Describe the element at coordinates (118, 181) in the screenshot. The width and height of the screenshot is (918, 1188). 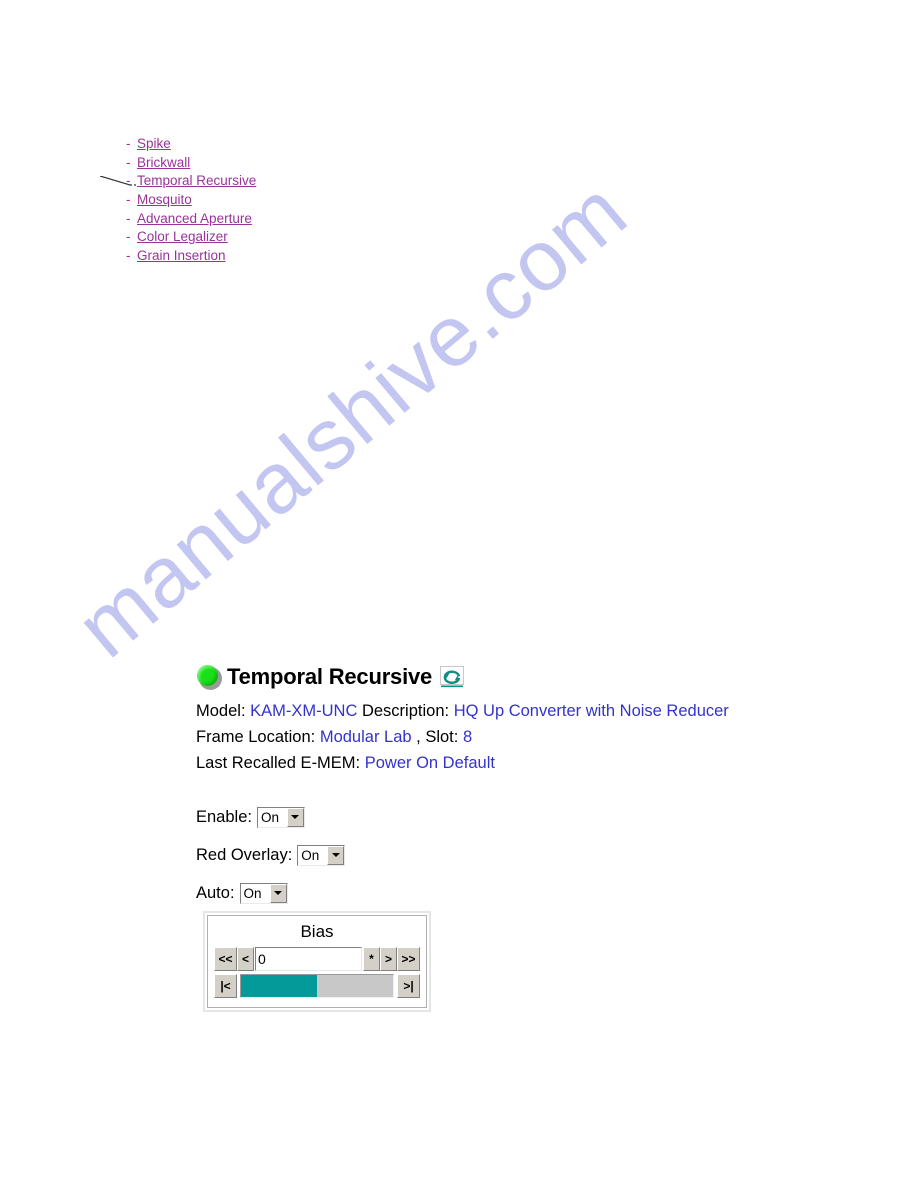
I see `callout-leader-line` at that location.